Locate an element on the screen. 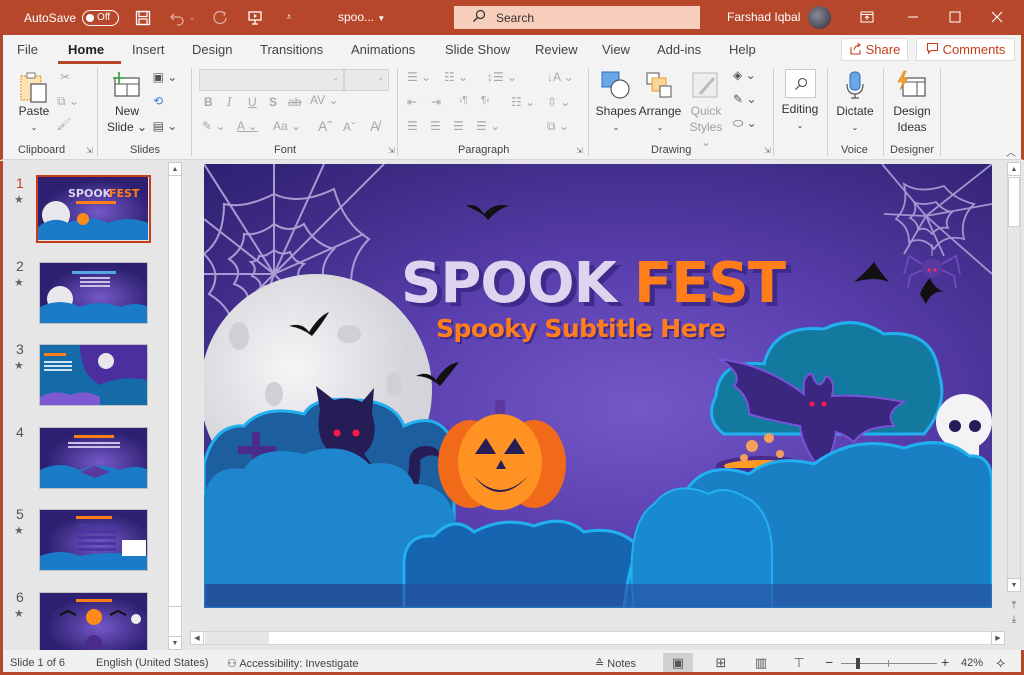  present-from-beginning-icon is located at coordinates (255, 18).